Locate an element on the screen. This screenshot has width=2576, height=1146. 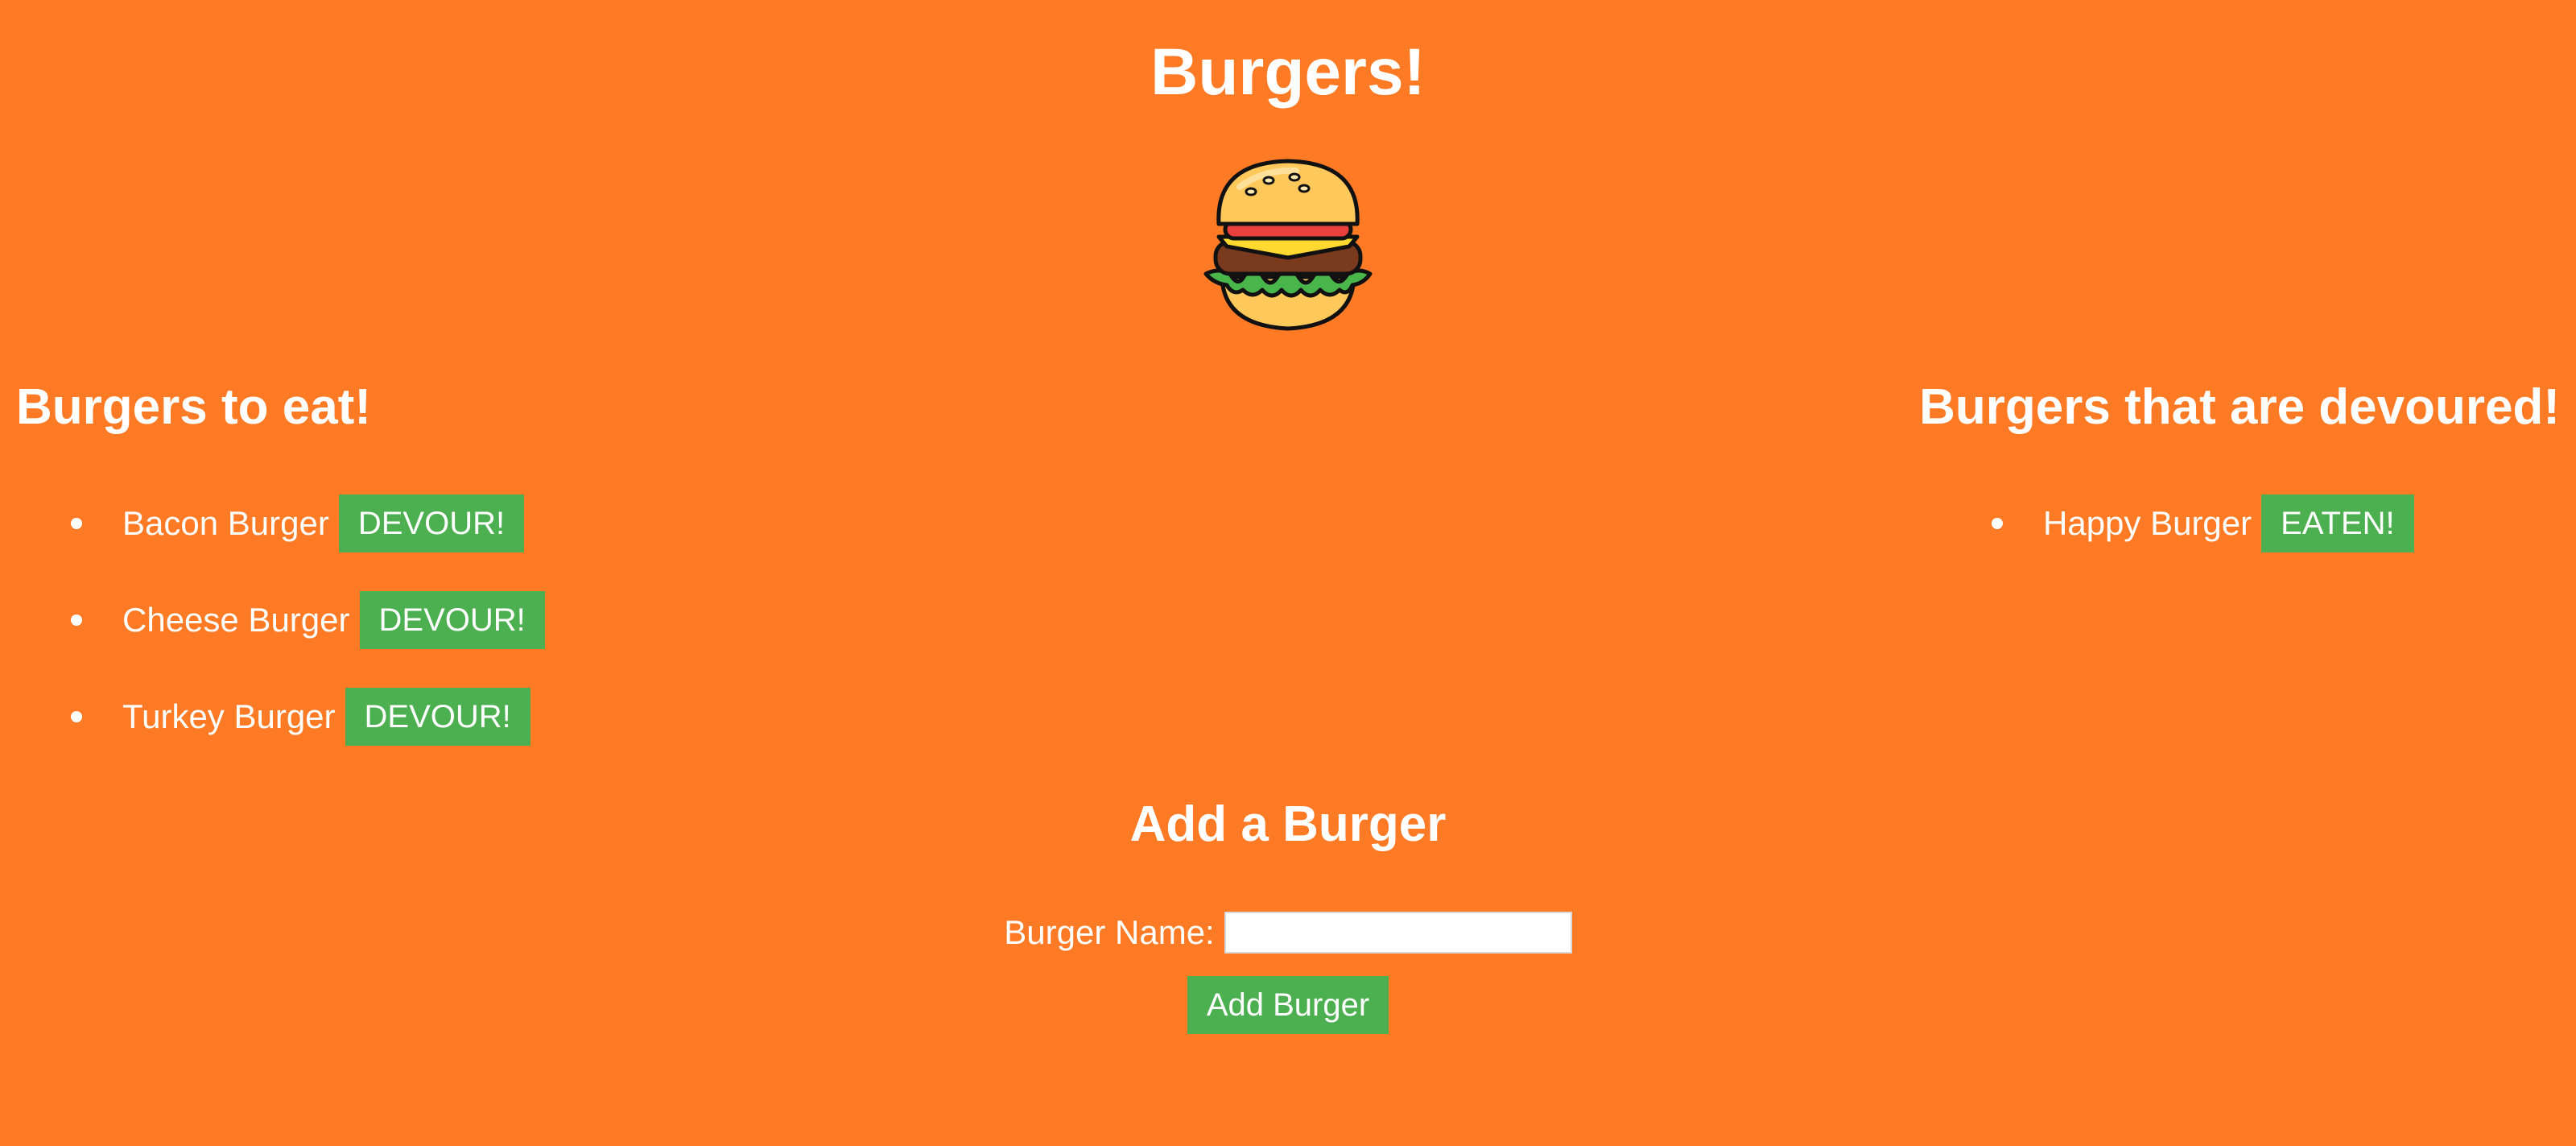
devoured-list: Happy Burger EATEN! is located at coordinates (2199, 542).